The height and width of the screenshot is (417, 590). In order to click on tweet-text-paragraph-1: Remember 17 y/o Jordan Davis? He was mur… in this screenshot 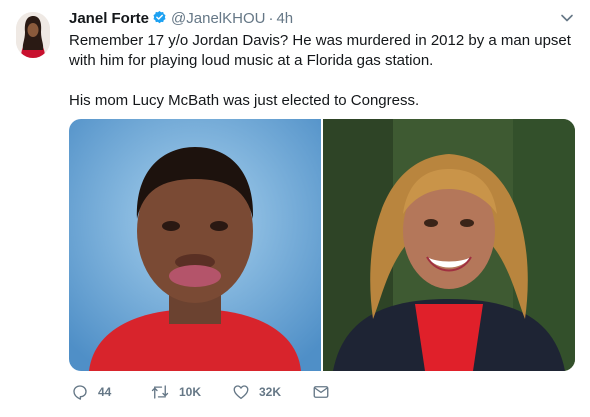, I will do `click(320, 50)`.